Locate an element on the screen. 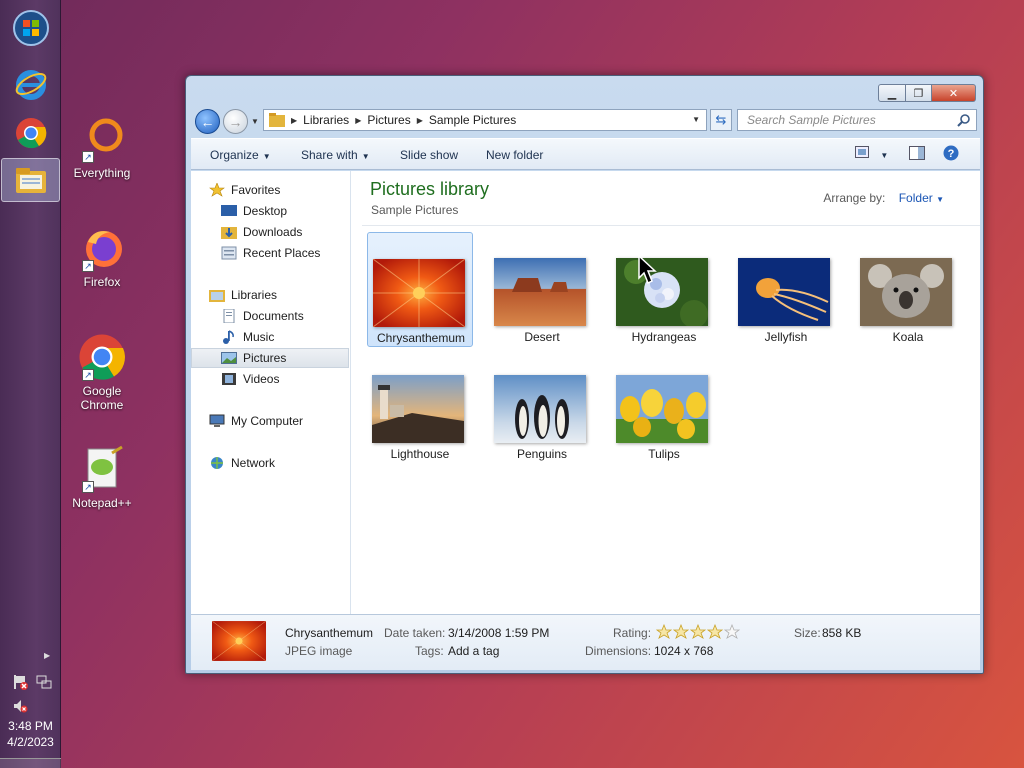 This screenshot has height=768, width=1024. penguins-thumbnail is located at coordinates (540, 409).